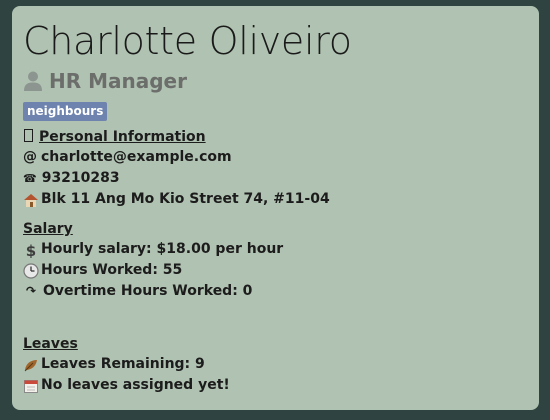  I want to click on clock-icon, so click(31, 270).